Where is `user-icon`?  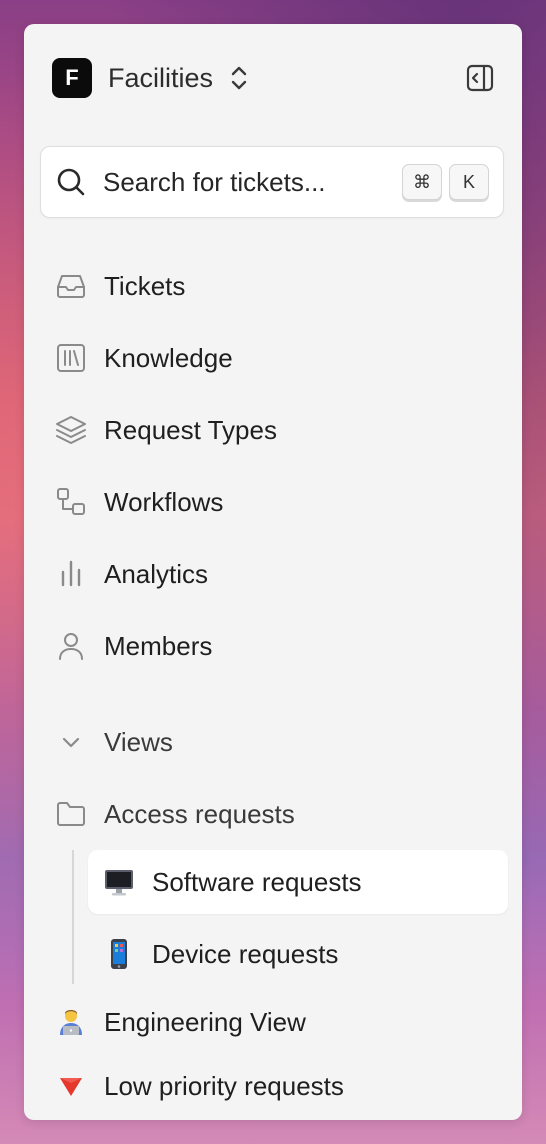 user-icon is located at coordinates (71, 646).